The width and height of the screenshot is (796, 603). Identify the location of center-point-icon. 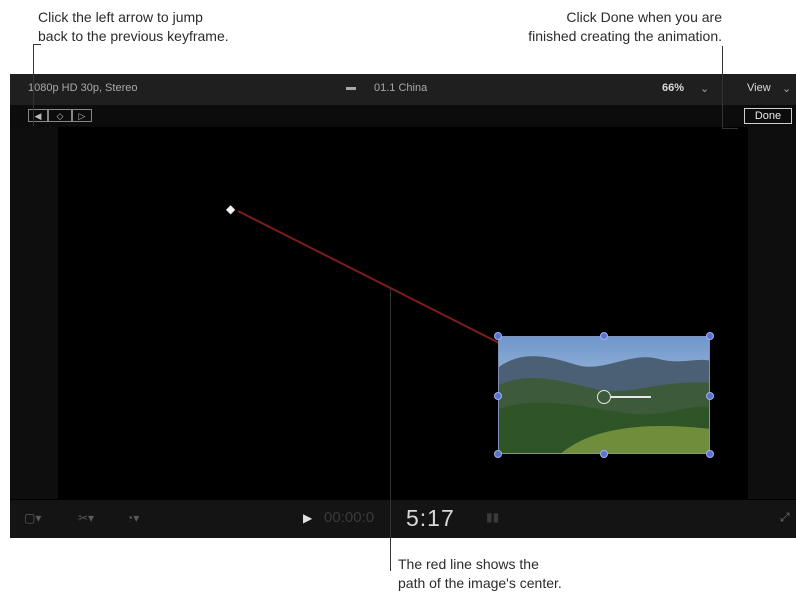
(604, 397).